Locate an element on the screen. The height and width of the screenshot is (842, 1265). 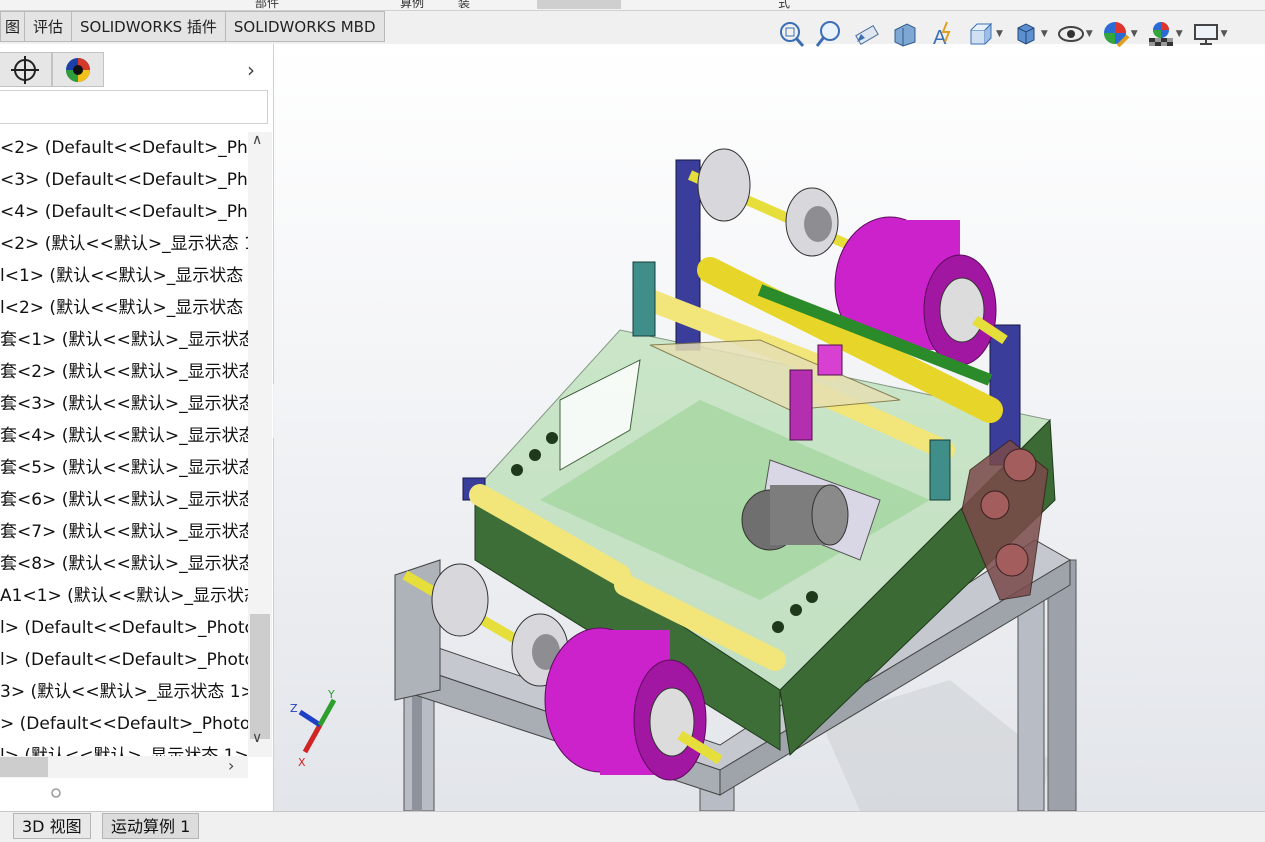
tree-item: > (Default<<Default>_Photo is located at coordinates (124, 724).